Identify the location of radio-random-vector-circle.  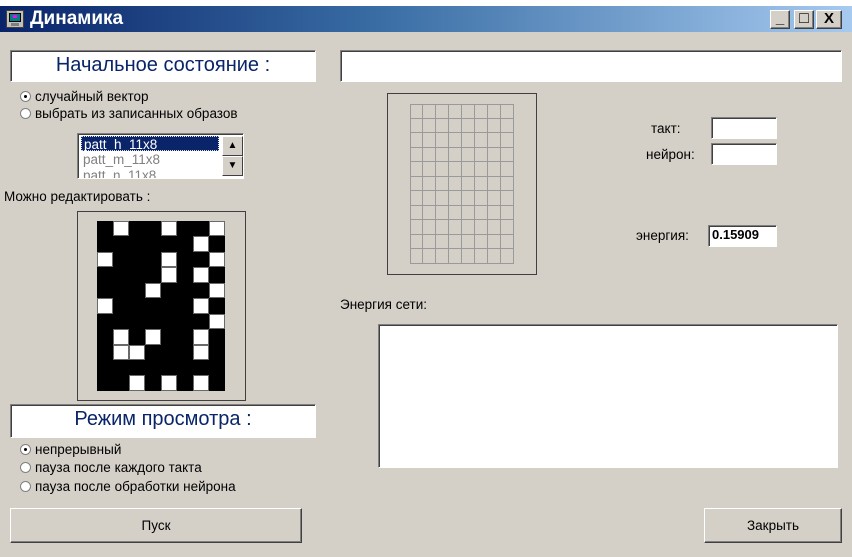
(25, 96).